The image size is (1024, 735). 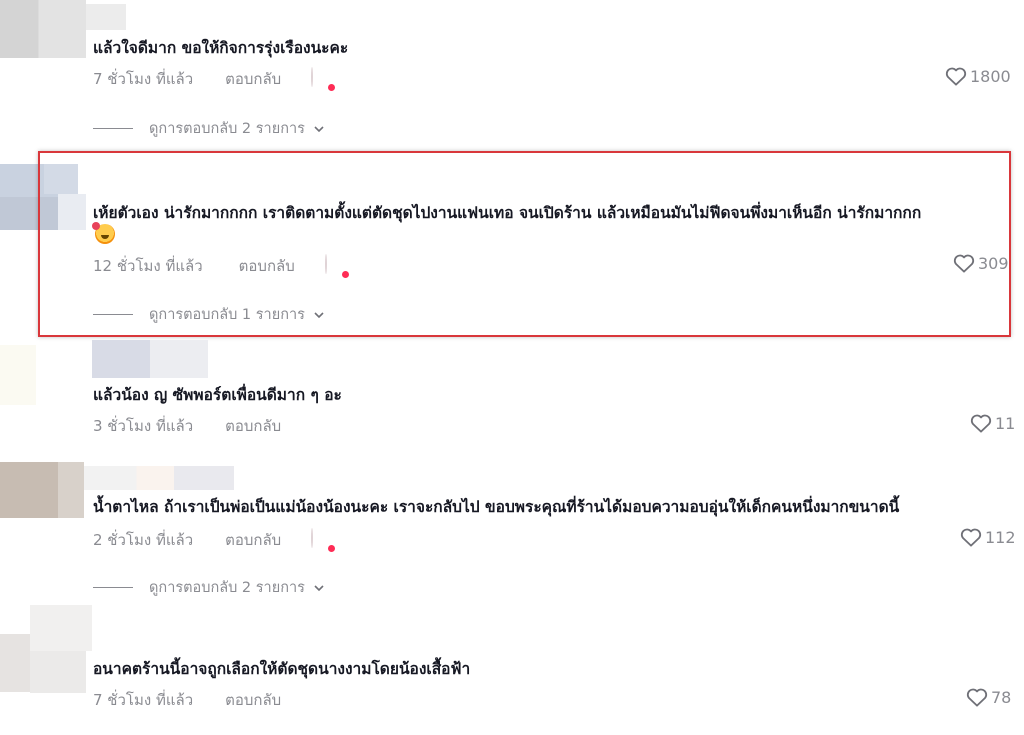 I want to click on comment-time: 2 ชั่วโมง ที่แล้ว, so click(x=143, y=540).